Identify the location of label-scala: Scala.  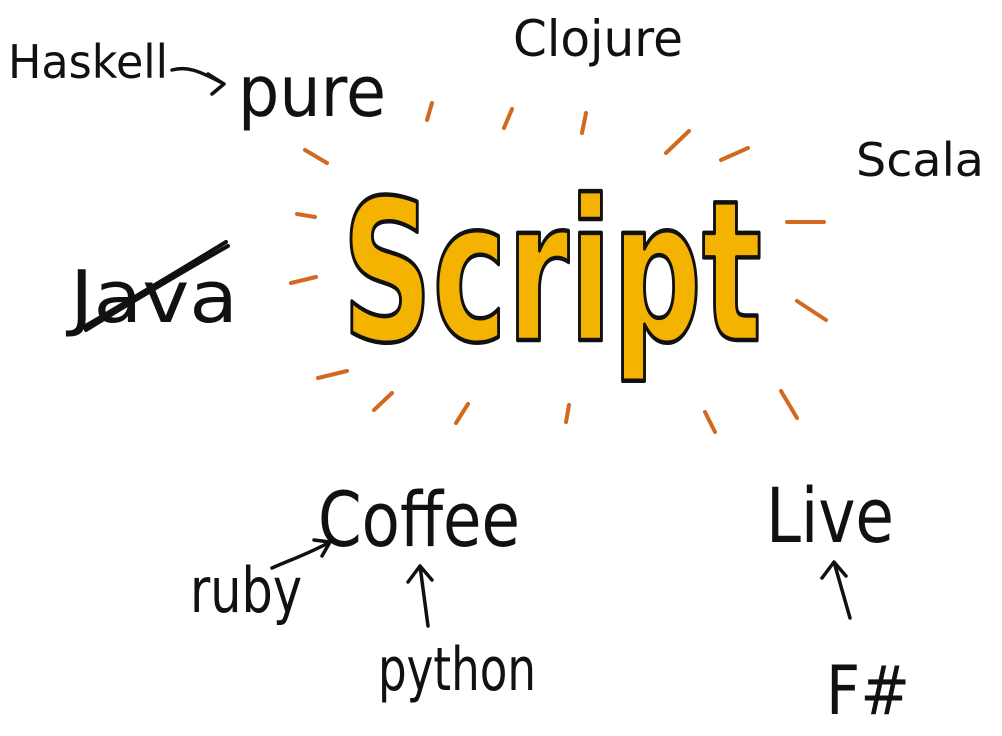
(920, 160).